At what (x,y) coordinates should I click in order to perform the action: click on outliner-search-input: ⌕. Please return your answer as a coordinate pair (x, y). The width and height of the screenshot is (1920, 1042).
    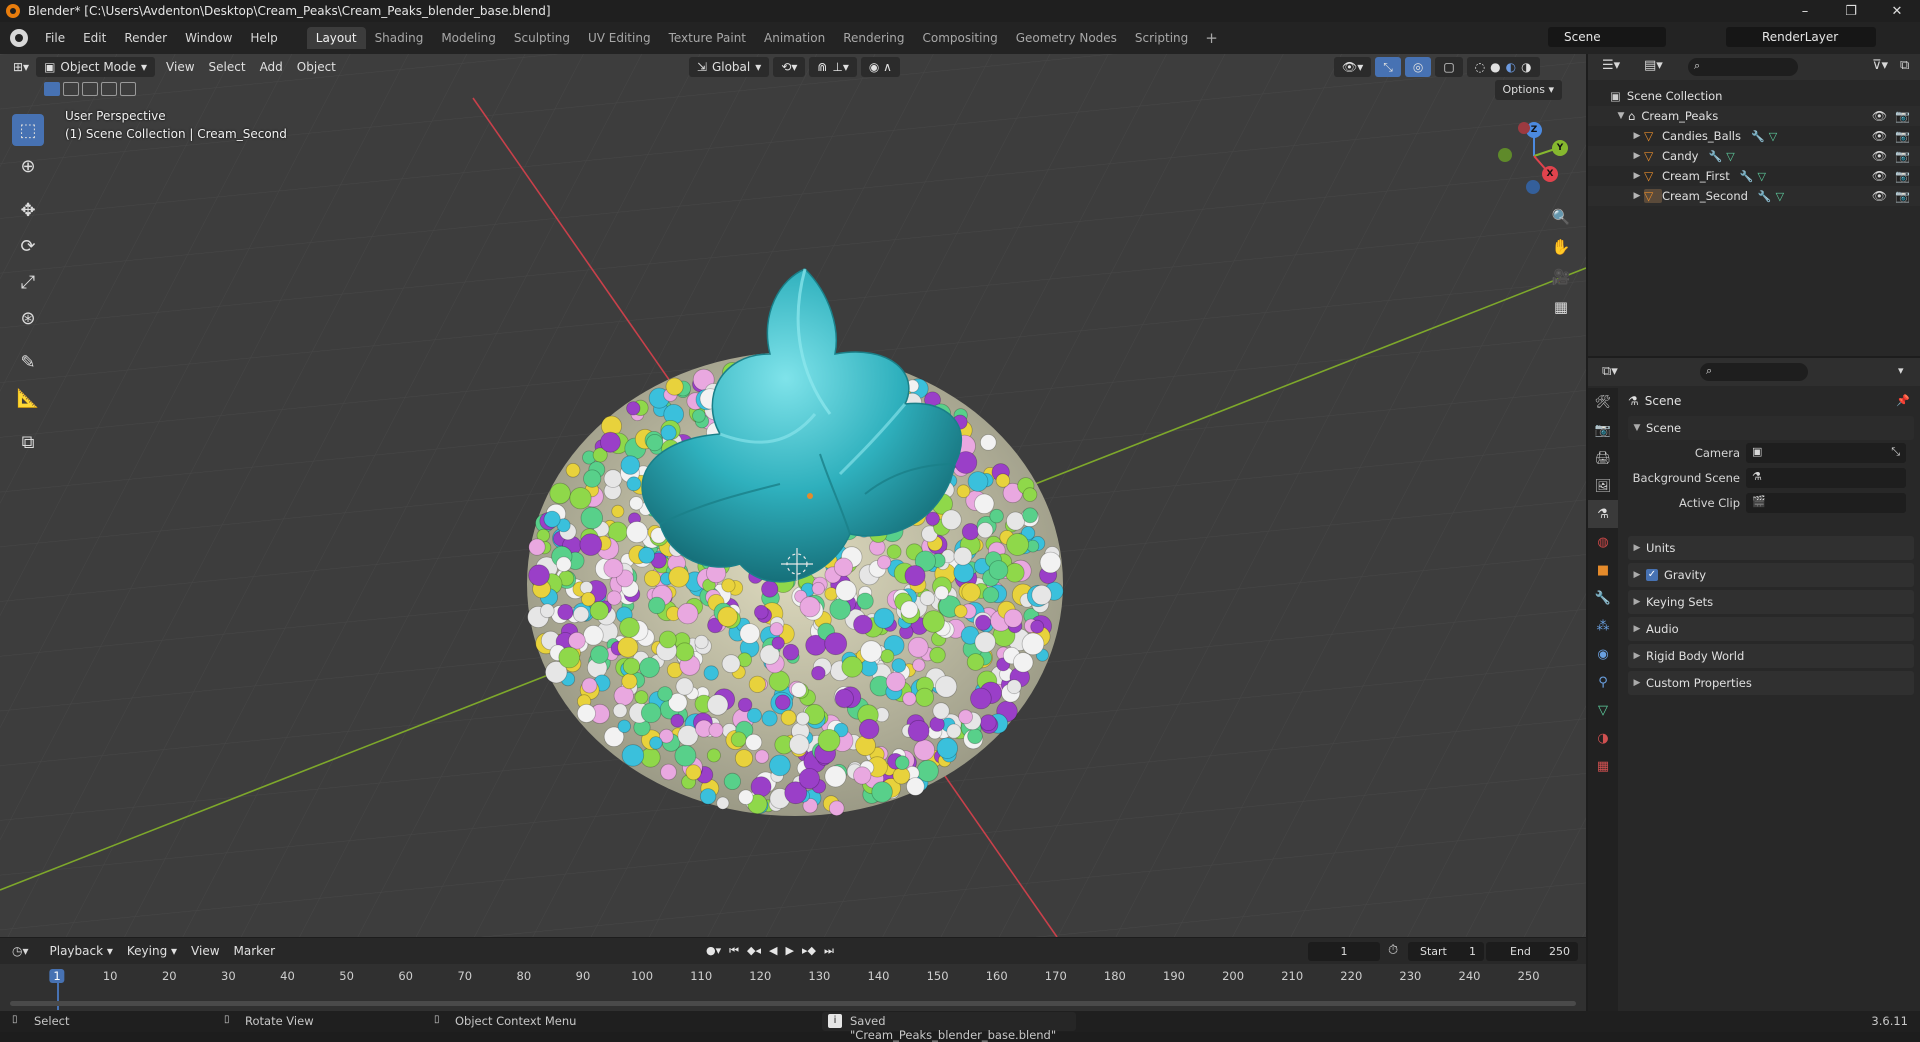
    Looking at the image, I should click on (1743, 67).